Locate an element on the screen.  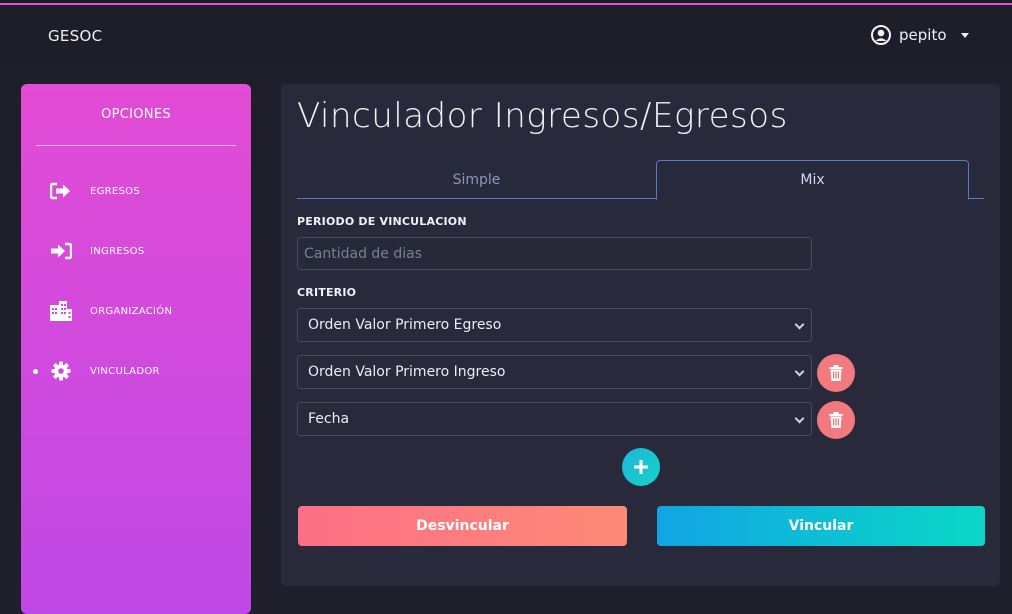
page-title: Vinculador Ingresos/Egresos is located at coordinates (542, 116).